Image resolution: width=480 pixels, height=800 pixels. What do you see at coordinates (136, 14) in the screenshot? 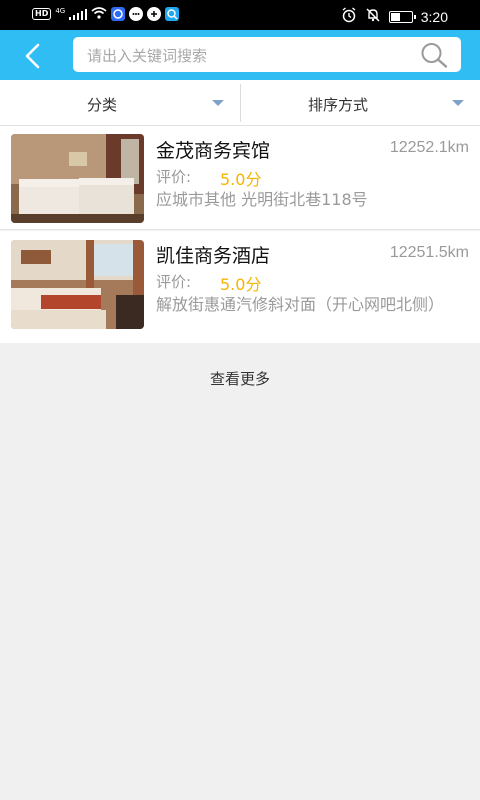
I see `message-icon` at bounding box center [136, 14].